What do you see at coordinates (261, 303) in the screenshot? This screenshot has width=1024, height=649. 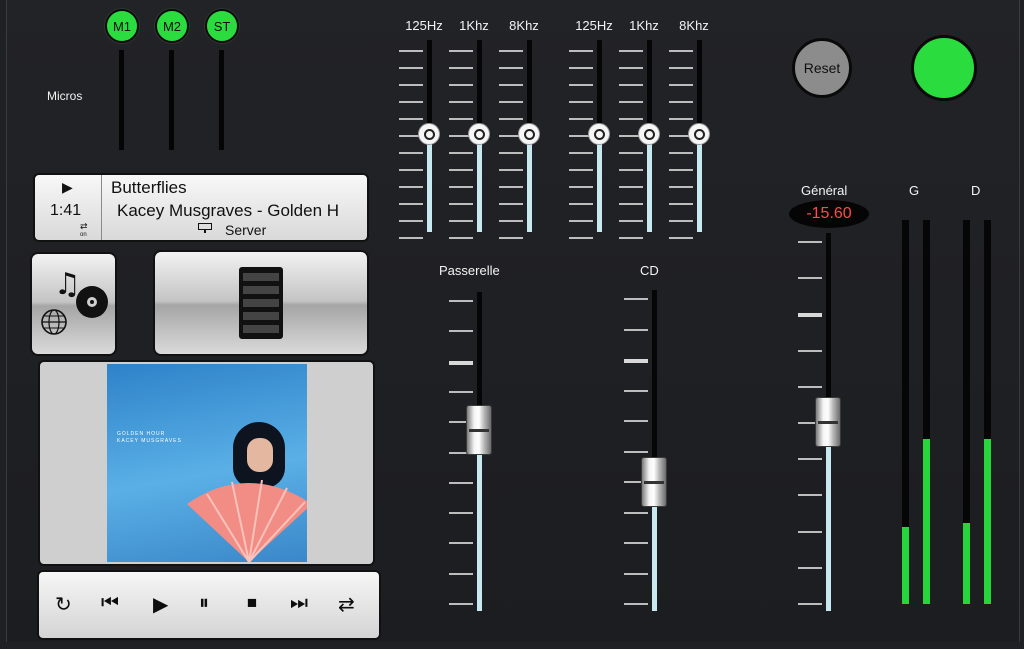 I see `playlist-button` at bounding box center [261, 303].